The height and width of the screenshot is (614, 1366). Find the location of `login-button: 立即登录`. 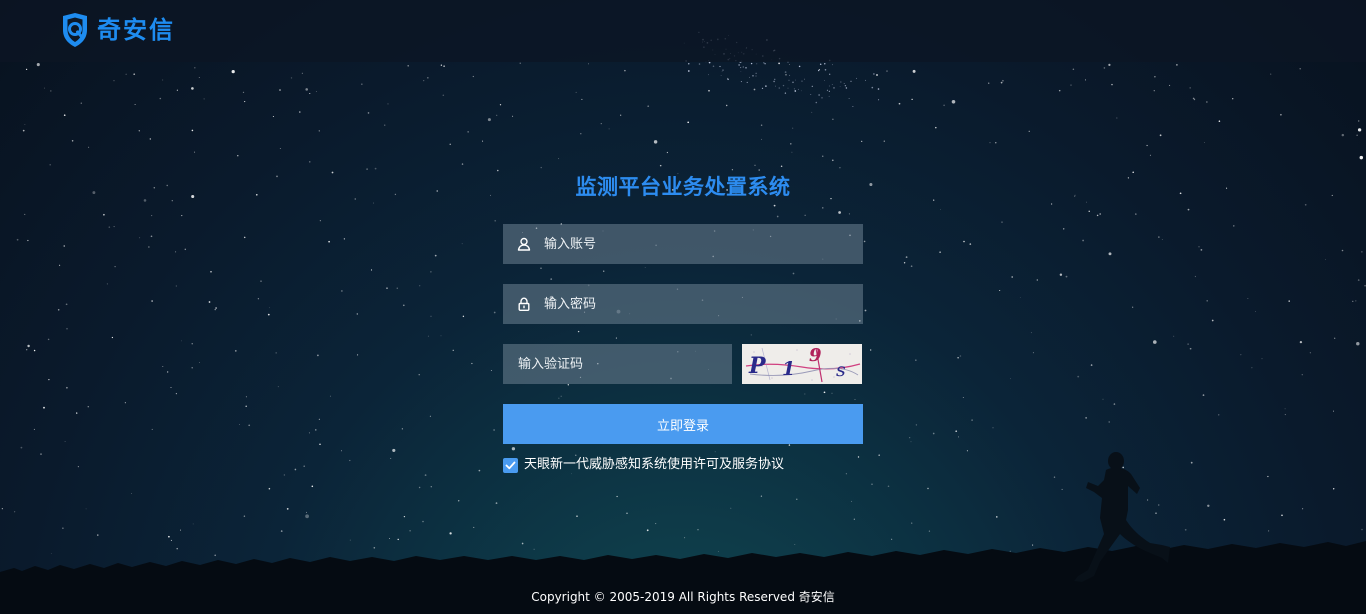

login-button: 立即登录 is located at coordinates (683, 424).